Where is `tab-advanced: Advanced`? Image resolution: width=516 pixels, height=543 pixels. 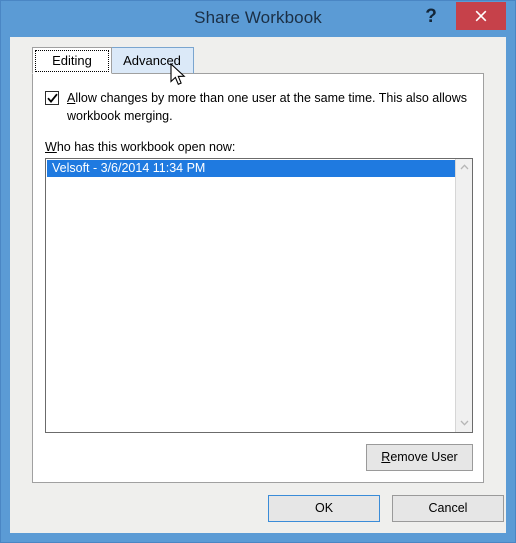 tab-advanced: Advanced is located at coordinates (152, 60).